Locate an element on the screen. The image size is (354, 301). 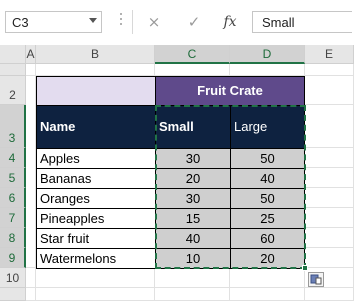
cell-c11 is located at coordinates (192, 294).